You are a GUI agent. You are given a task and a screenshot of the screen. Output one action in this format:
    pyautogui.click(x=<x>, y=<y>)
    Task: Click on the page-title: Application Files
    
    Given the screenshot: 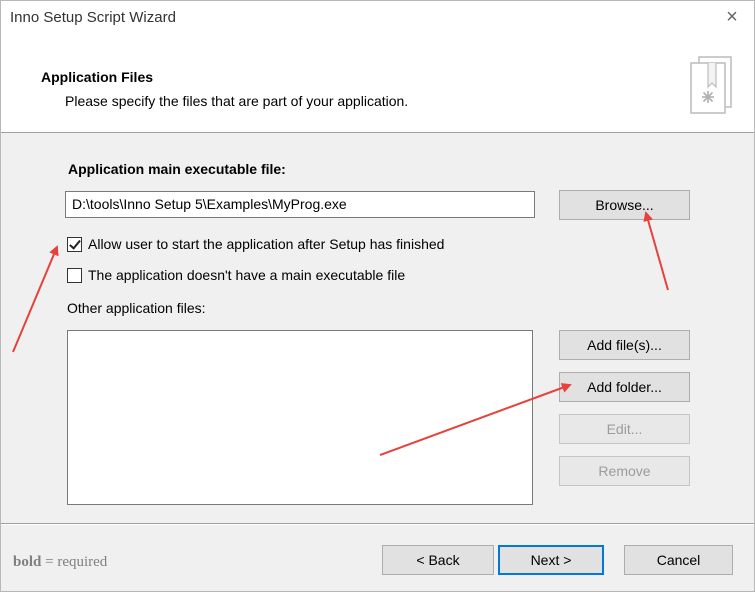 What is the action you would take?
    pyautogui.click(x=97, y=77)
    